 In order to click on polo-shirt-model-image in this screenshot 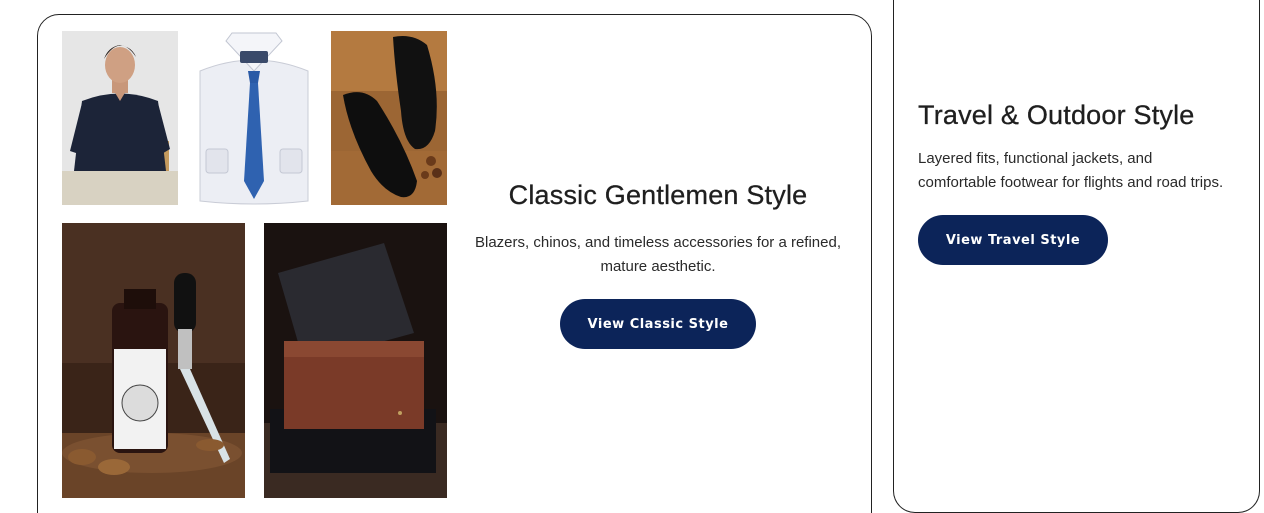, I will do `click(120, 118)`.